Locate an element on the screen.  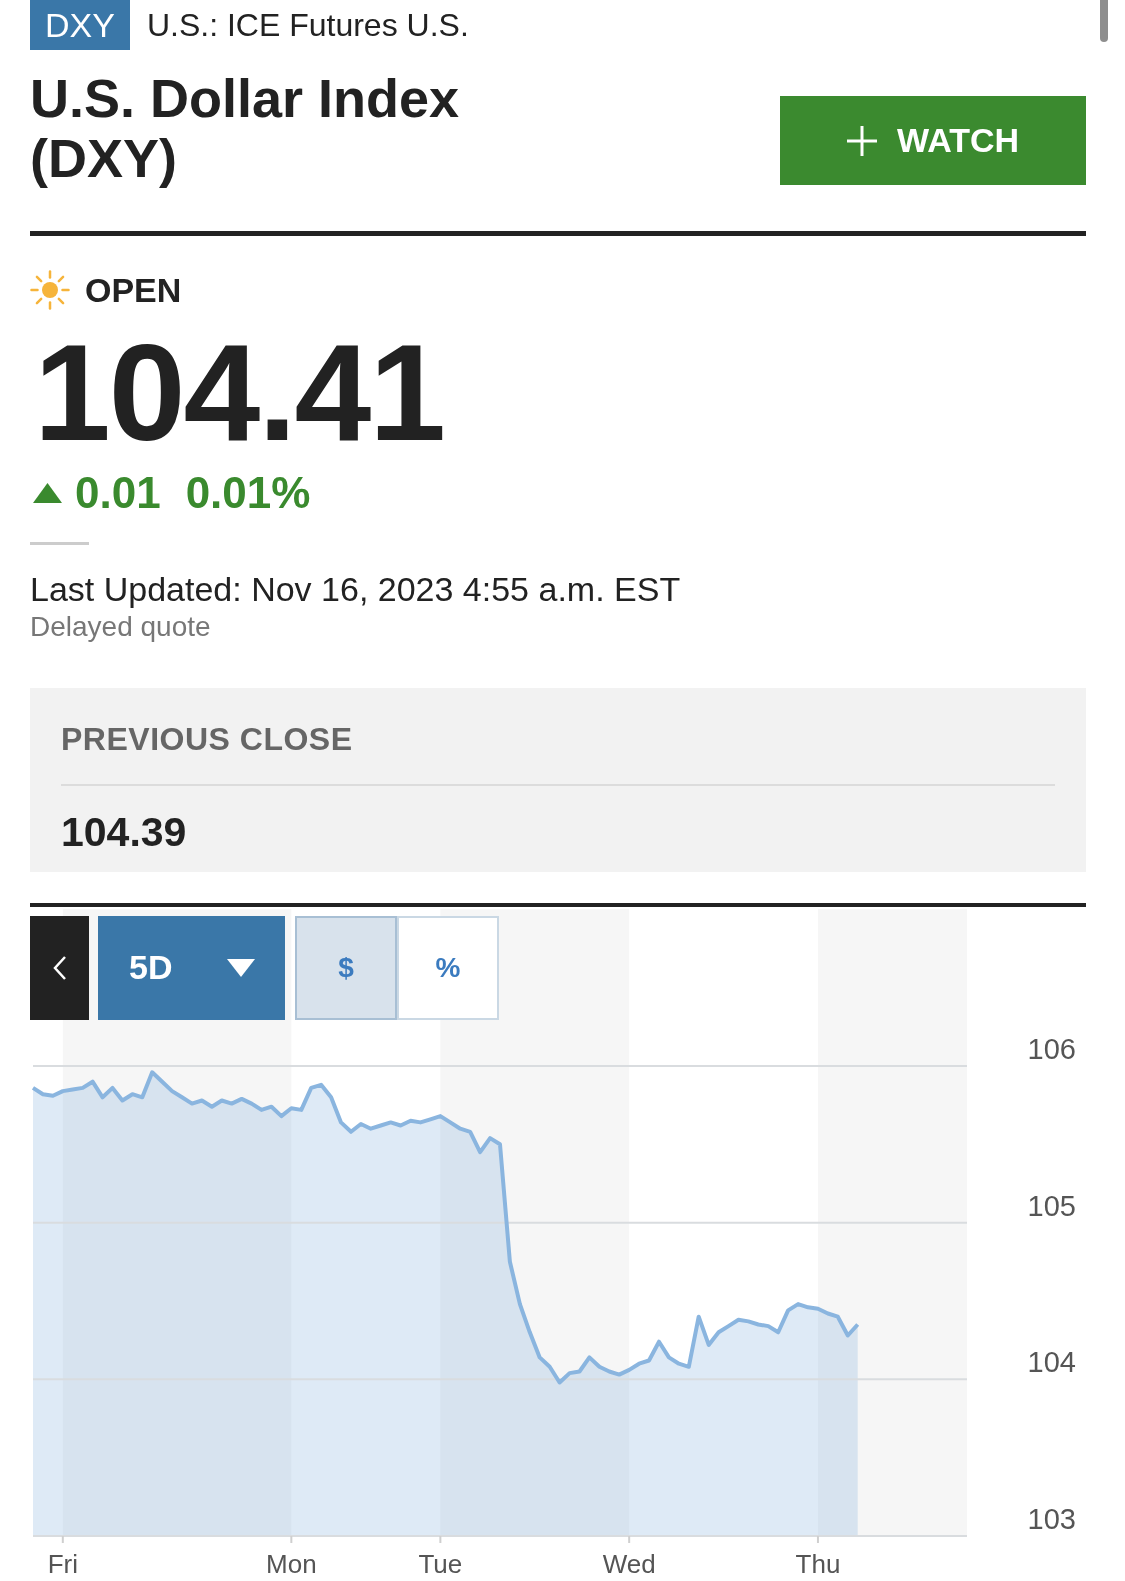
y-axis-label: 105 is located at coordinates (1051, 1205).